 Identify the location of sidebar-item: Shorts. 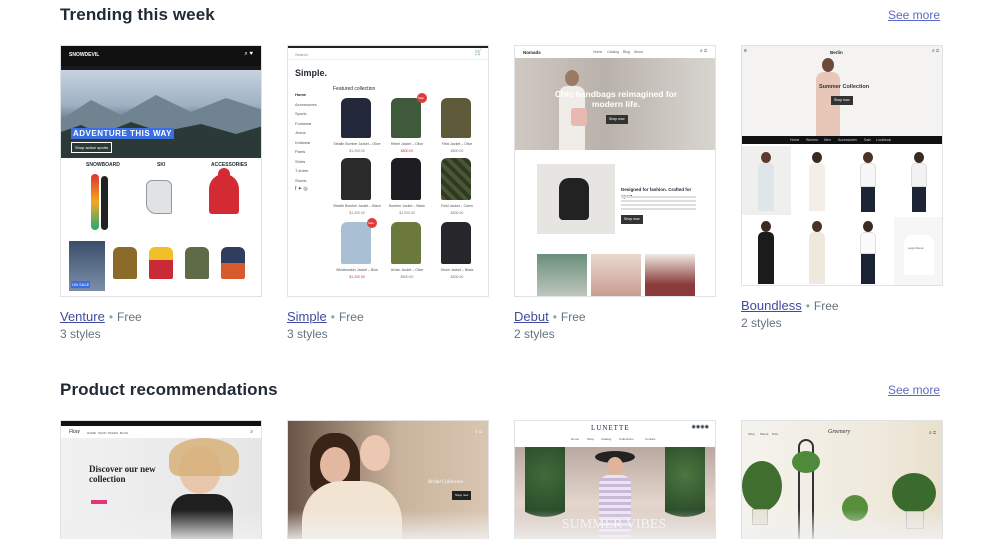
(301, 180).